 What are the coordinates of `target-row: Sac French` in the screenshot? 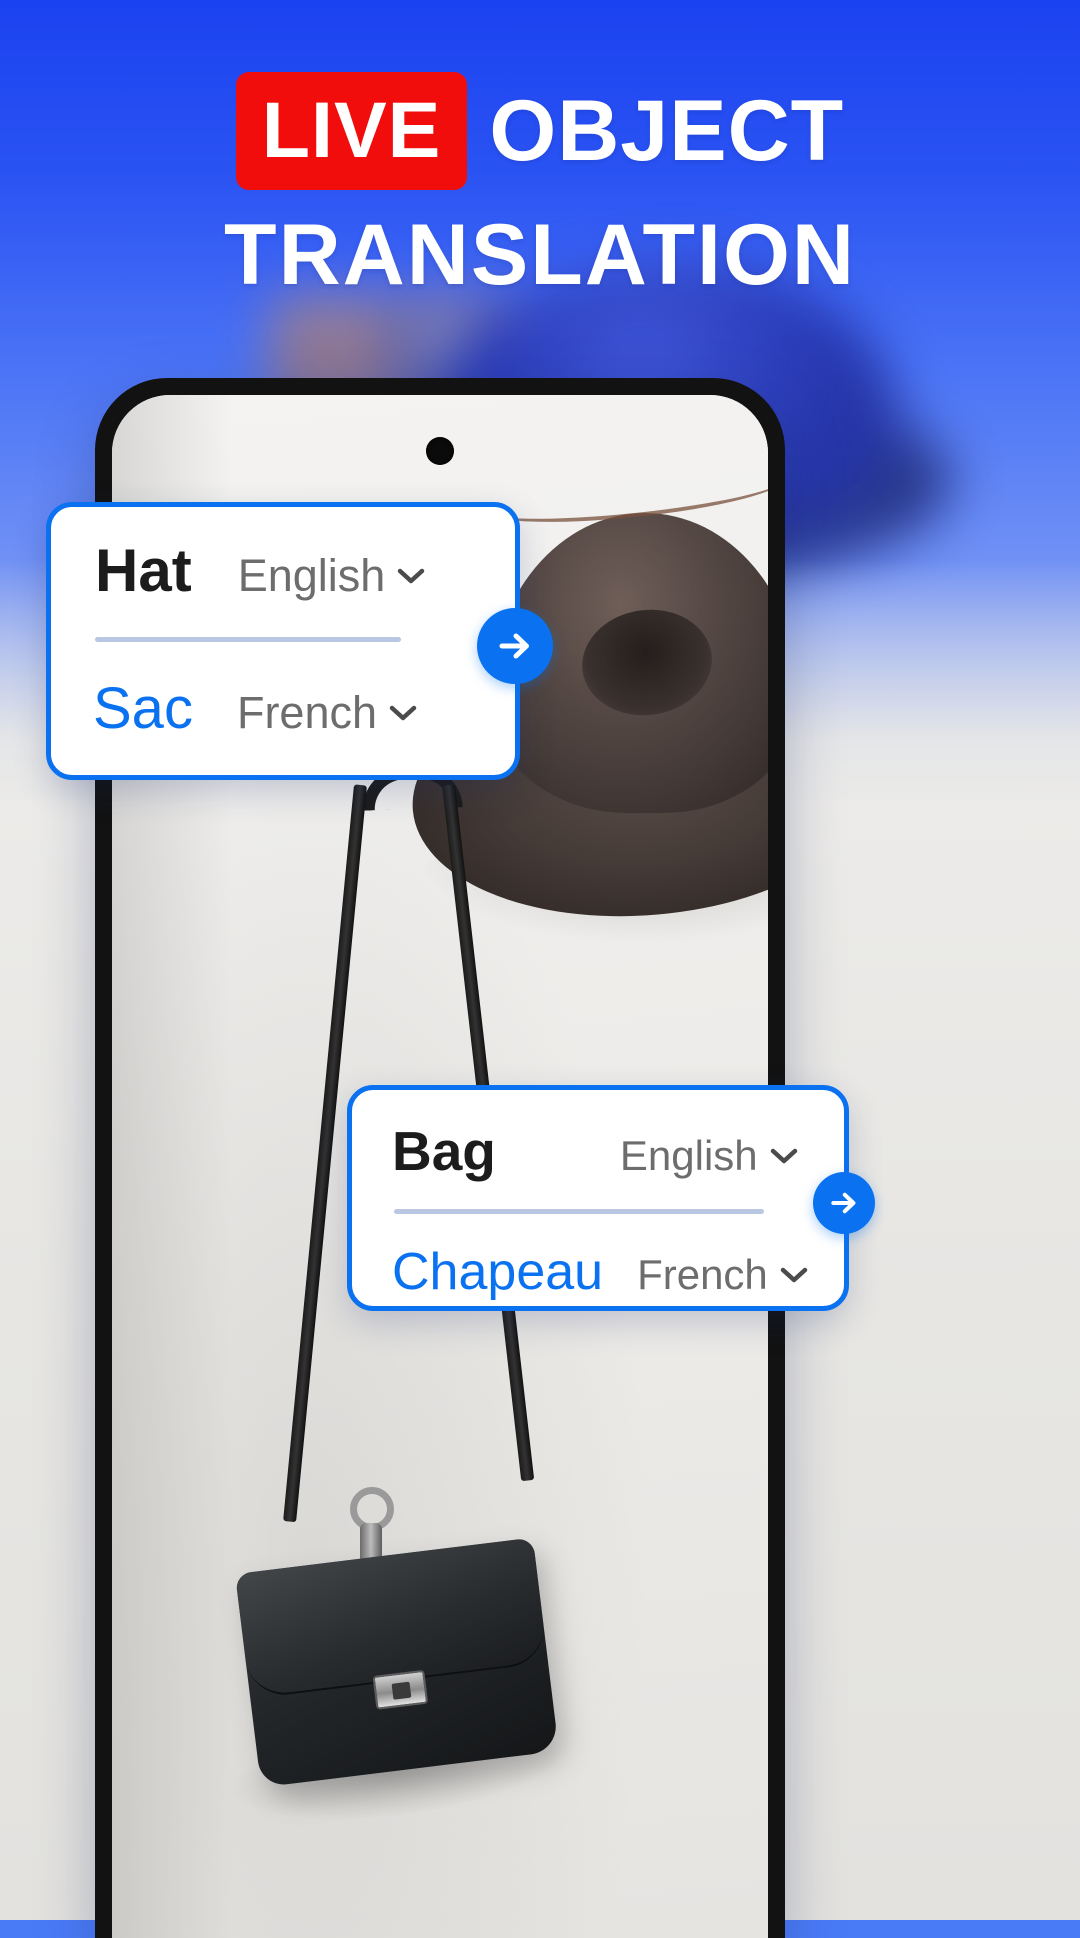 It's located at (287, 709).